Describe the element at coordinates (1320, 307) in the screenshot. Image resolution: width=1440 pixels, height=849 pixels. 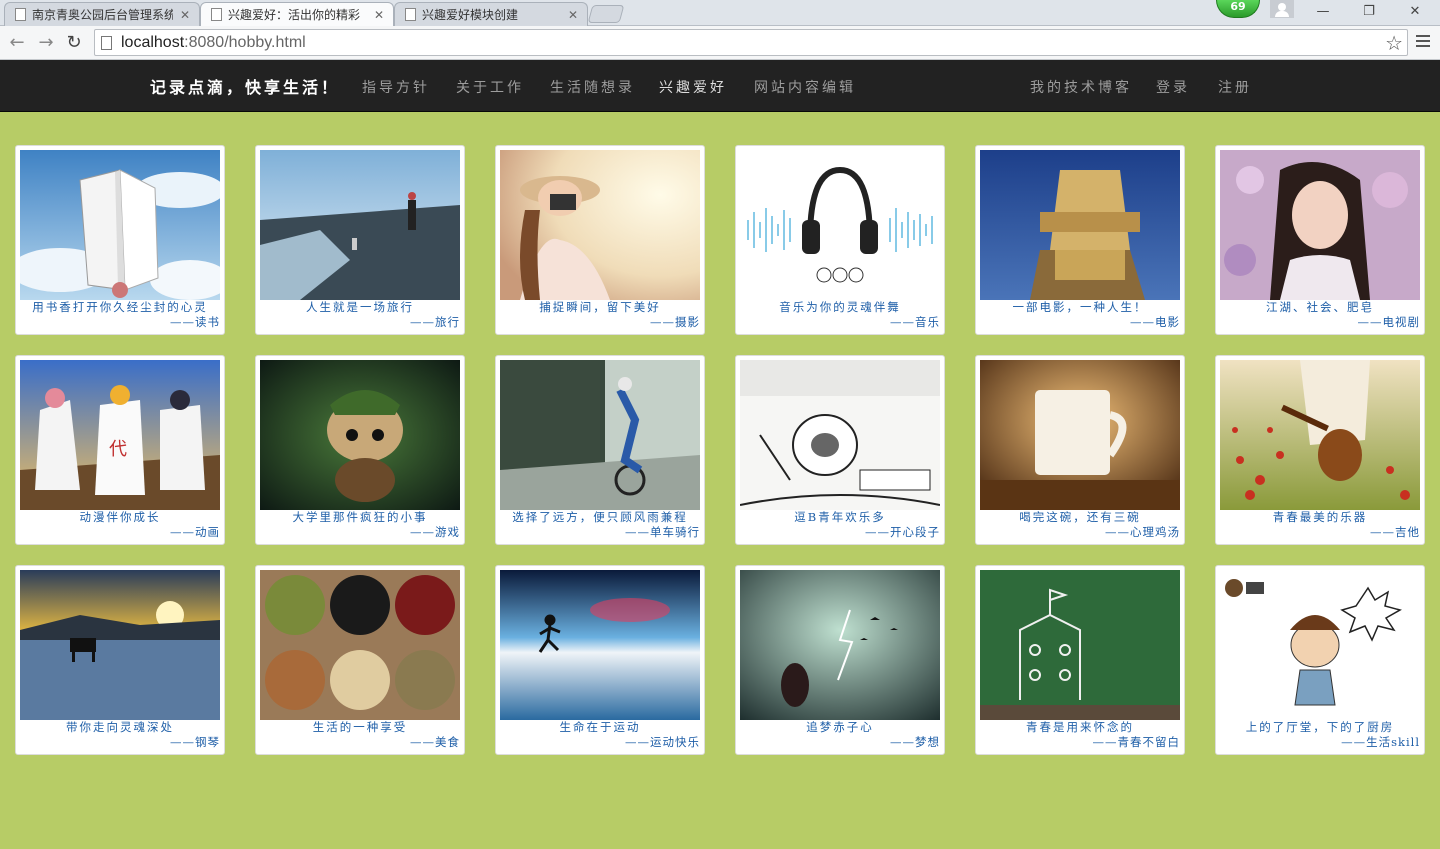
I see `hobby-caption: 江湖、社会、肥皂` at that location.